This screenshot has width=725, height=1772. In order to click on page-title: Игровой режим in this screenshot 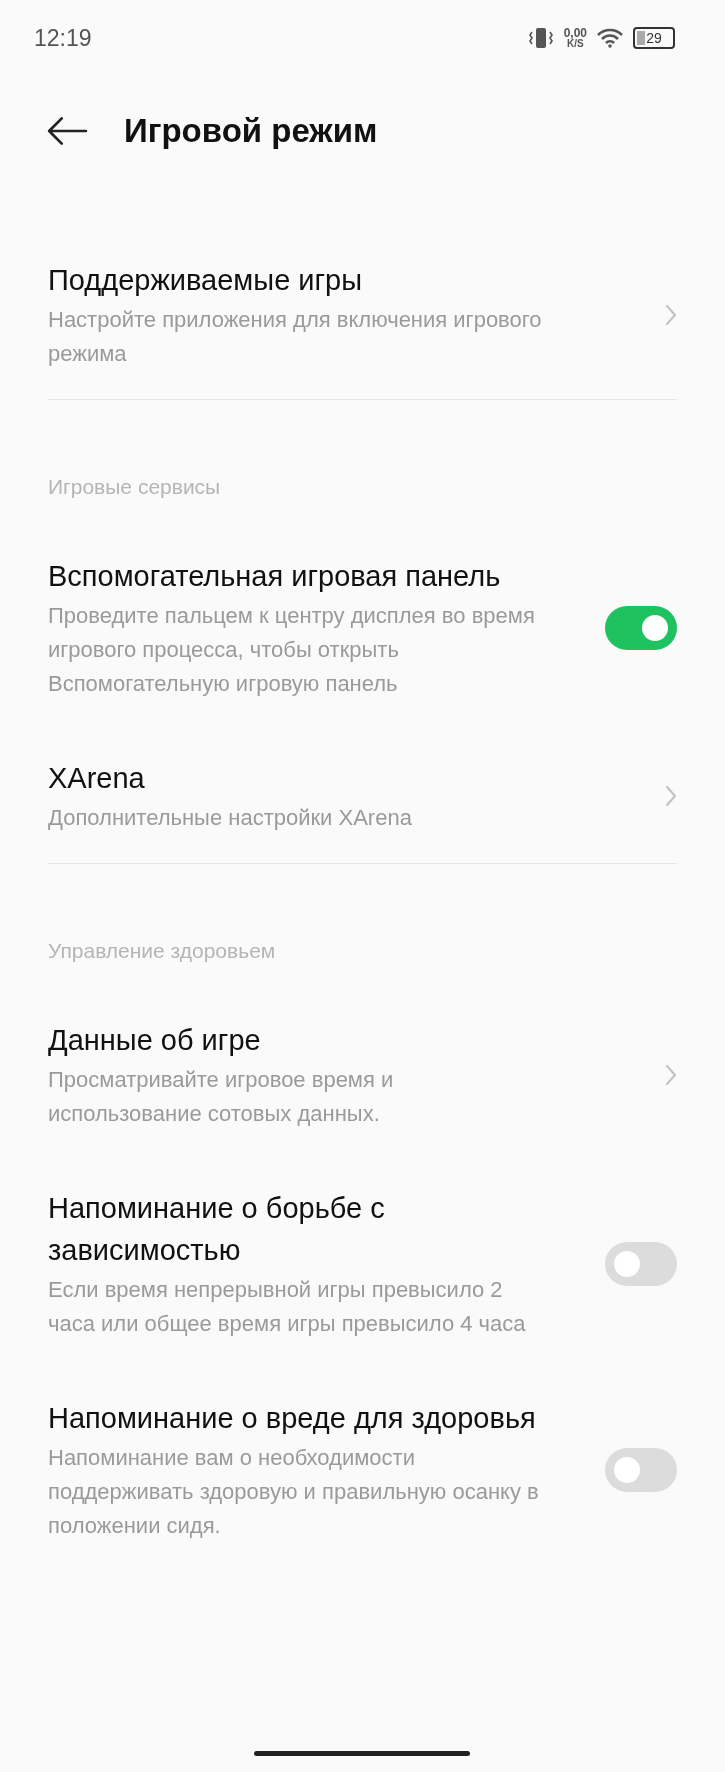, I will do `click(251, 131)`.